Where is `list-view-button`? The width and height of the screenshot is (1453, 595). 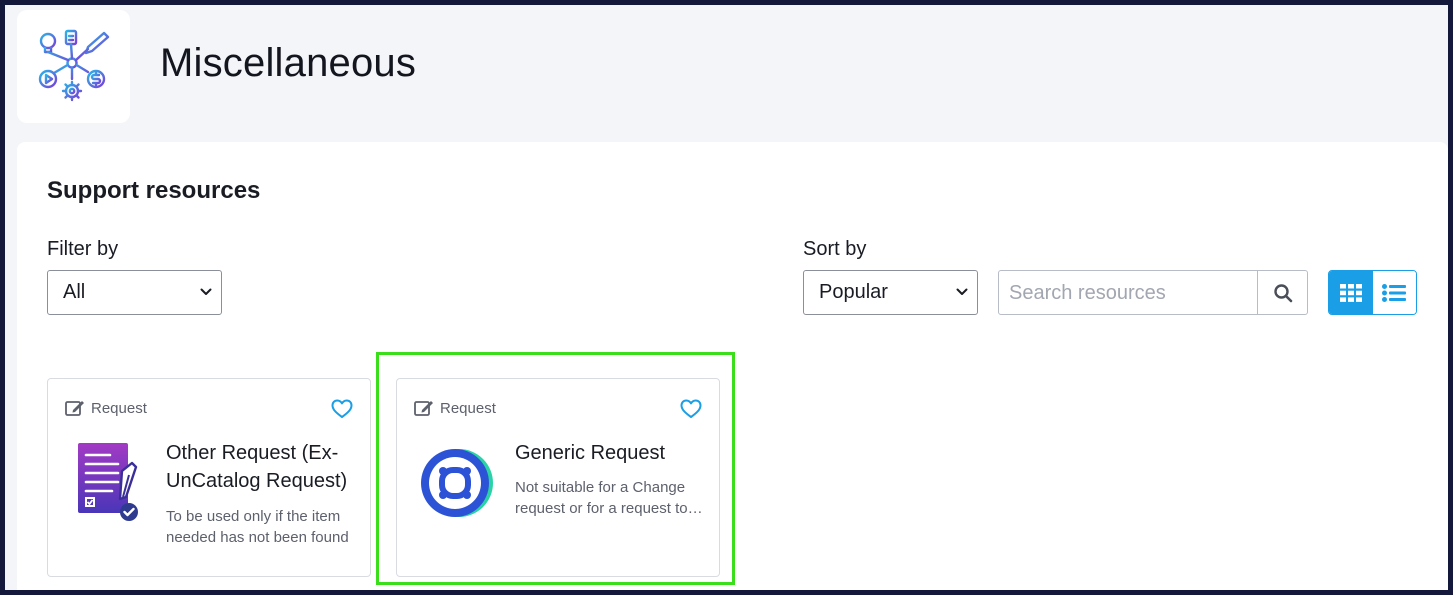 list-view-button is located at coordinates (1394, 292).